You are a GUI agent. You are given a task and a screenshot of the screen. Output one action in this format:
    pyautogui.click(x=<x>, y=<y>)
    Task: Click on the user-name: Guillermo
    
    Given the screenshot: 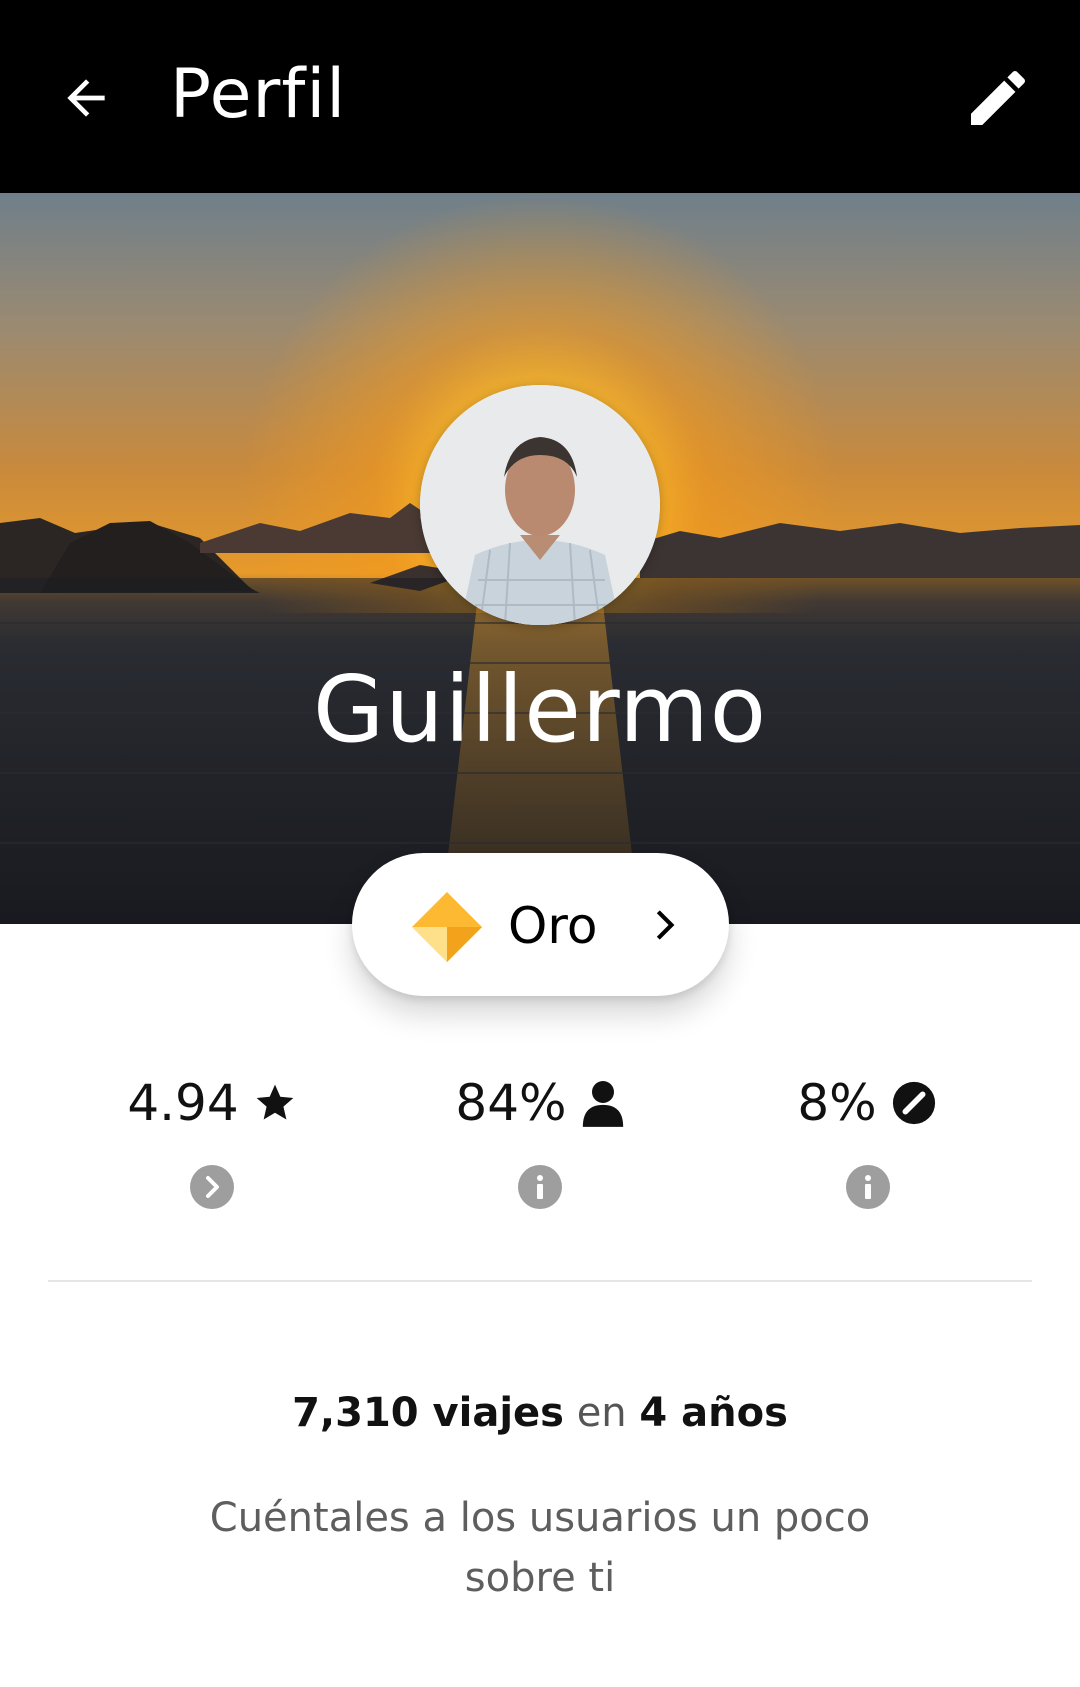 What is the action you would take?
    pyautogui.click(x=540, y=709)
    